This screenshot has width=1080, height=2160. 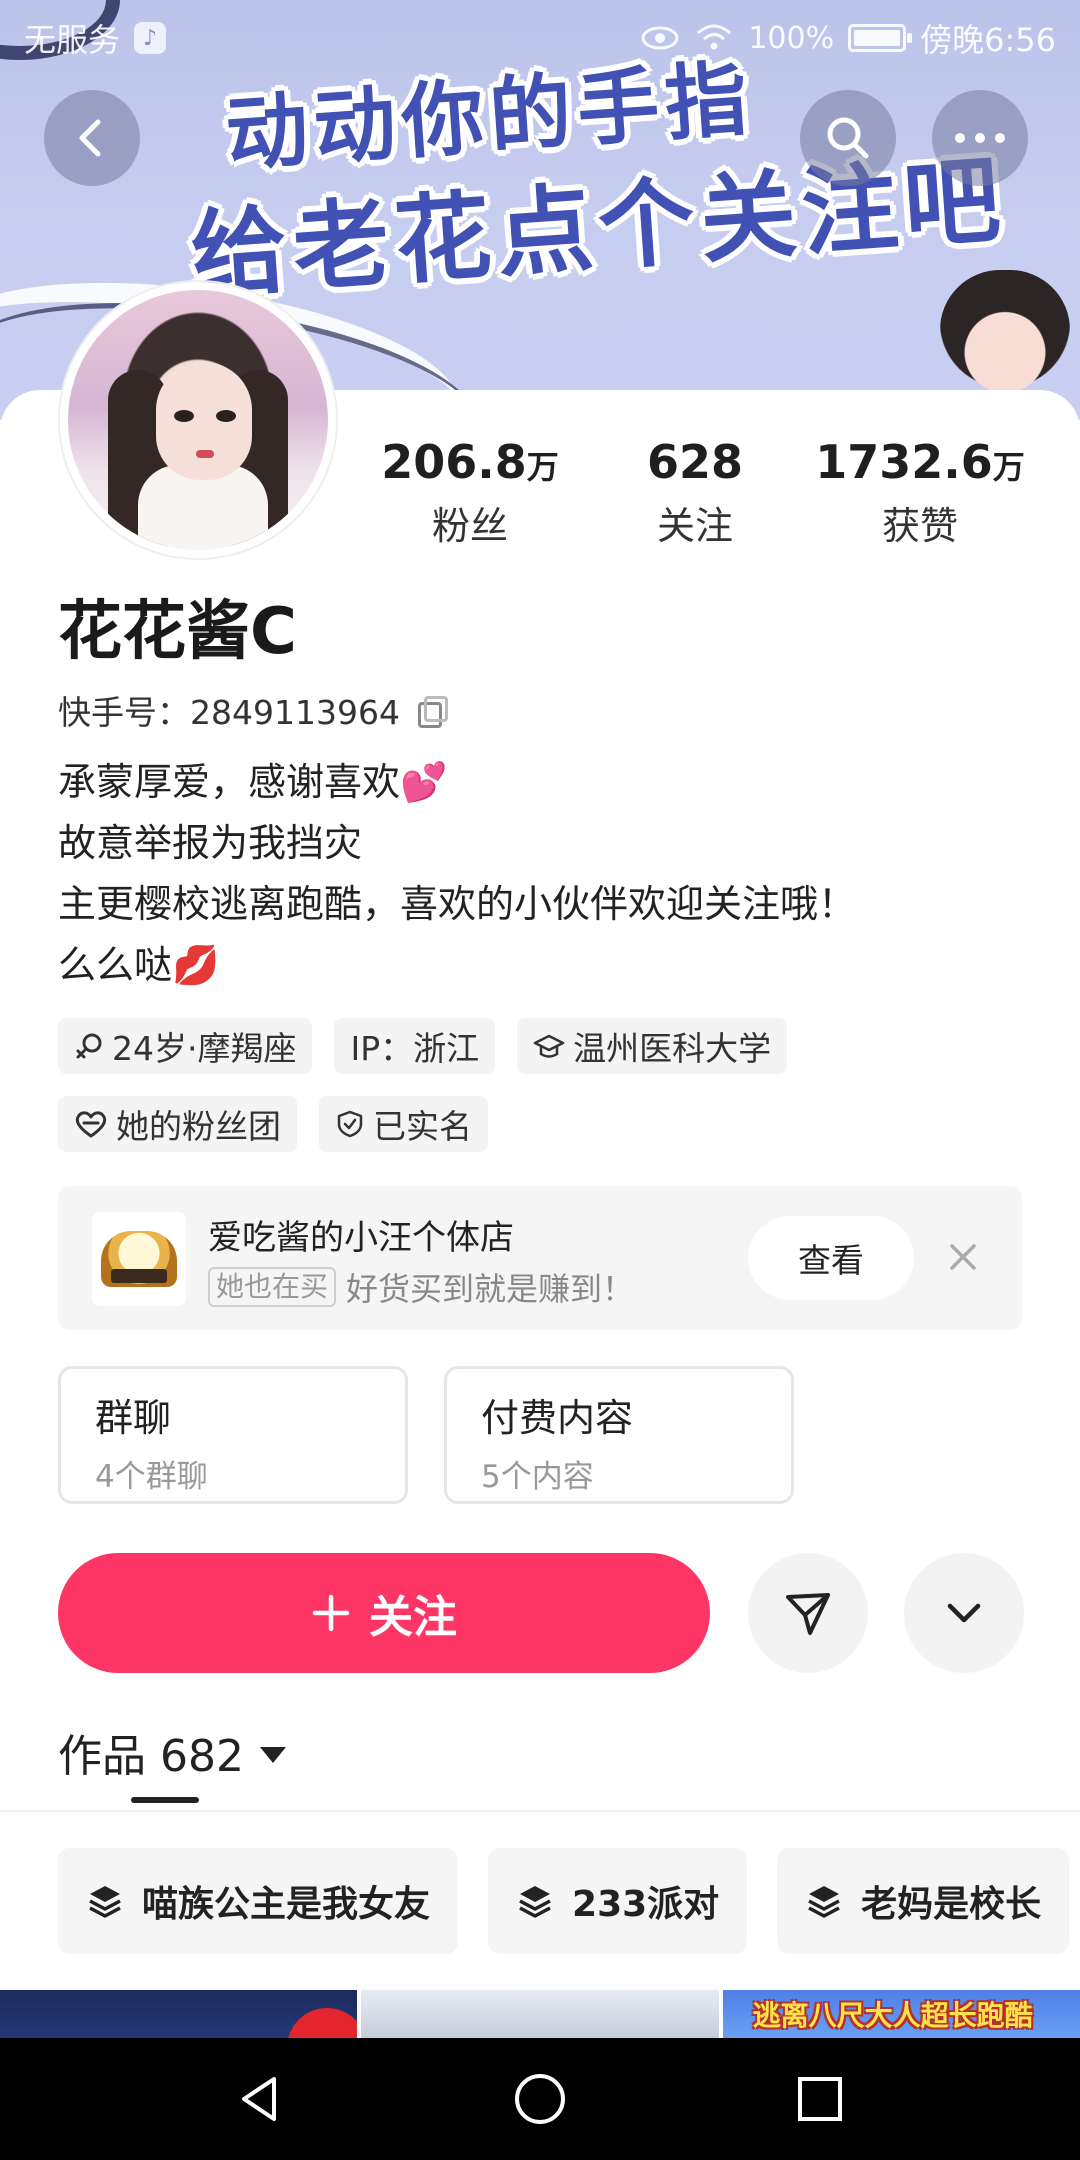 I want to click on paper-plane-icon, so click(x=808, y=1614).